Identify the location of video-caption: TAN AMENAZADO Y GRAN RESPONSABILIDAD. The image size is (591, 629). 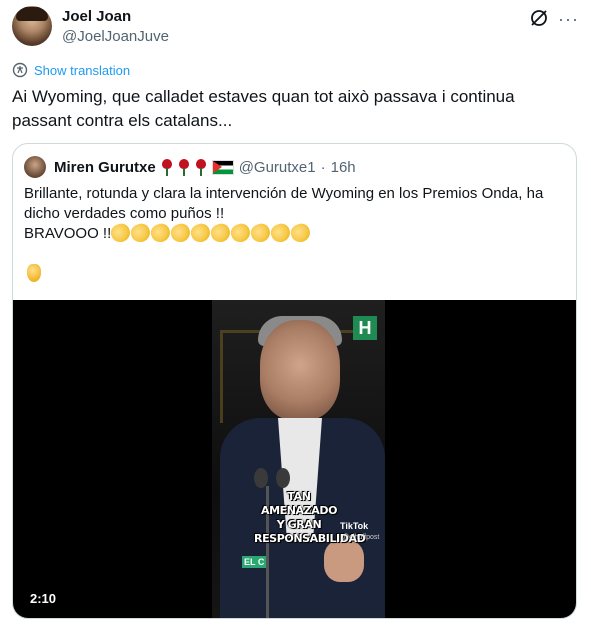
(310, 518).